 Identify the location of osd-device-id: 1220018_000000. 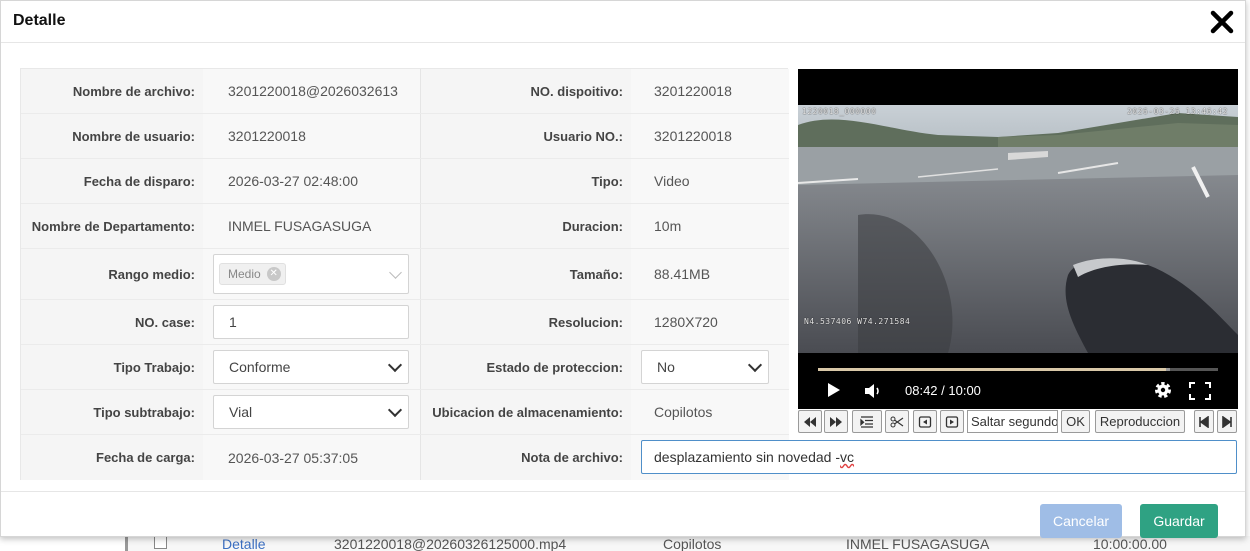
(839, 111).